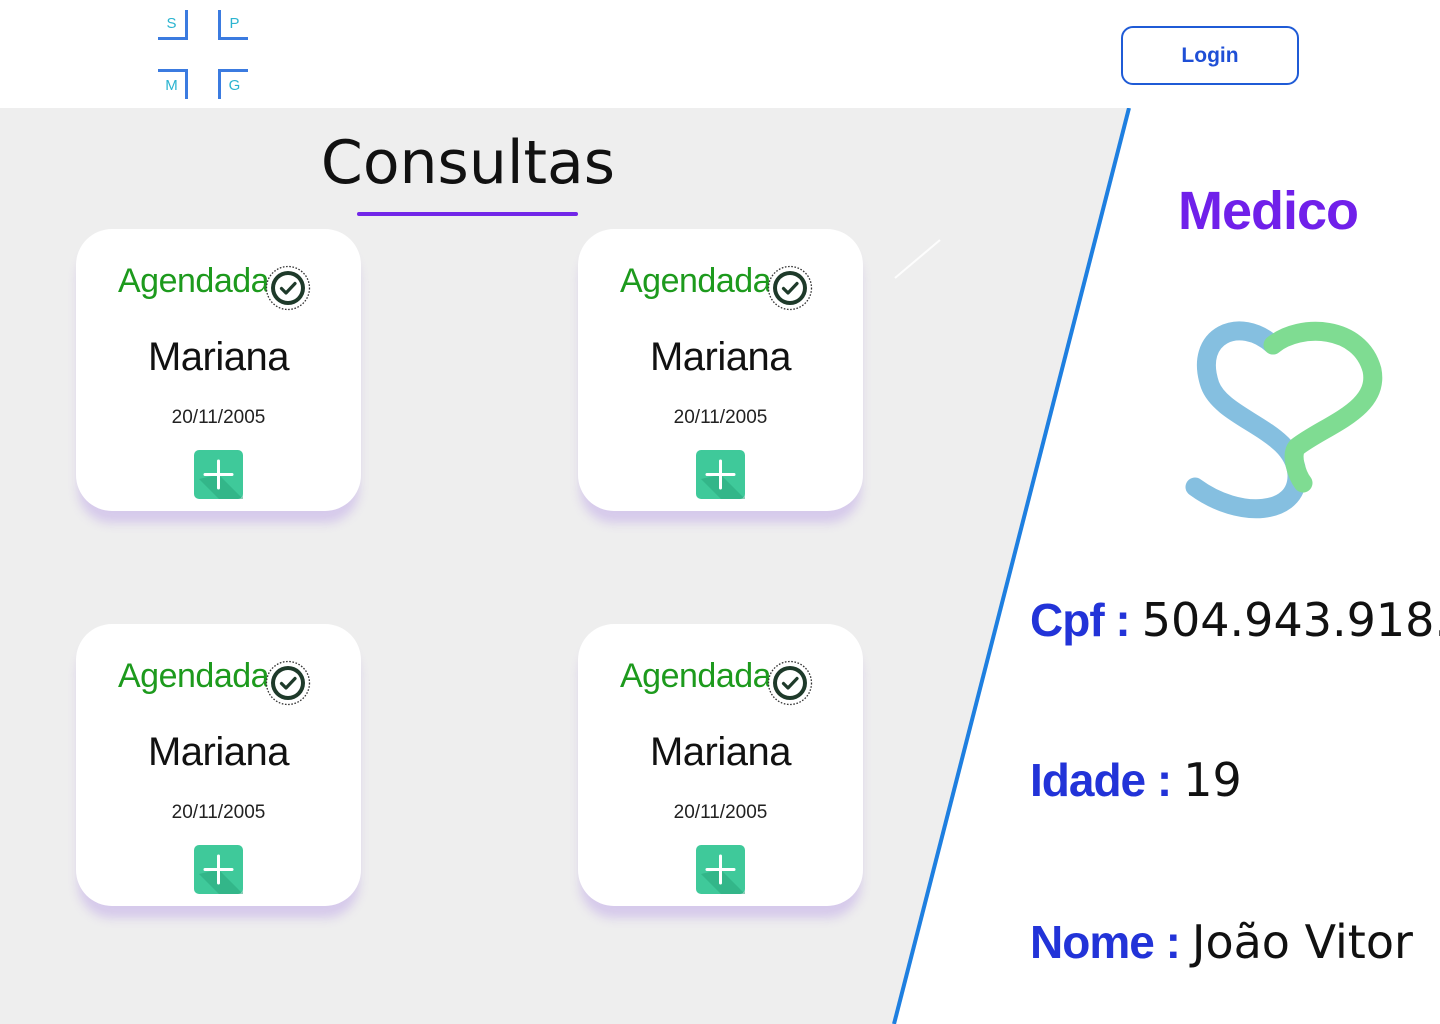  I want to click on user-role-title: Medico, so click(1268, 211).